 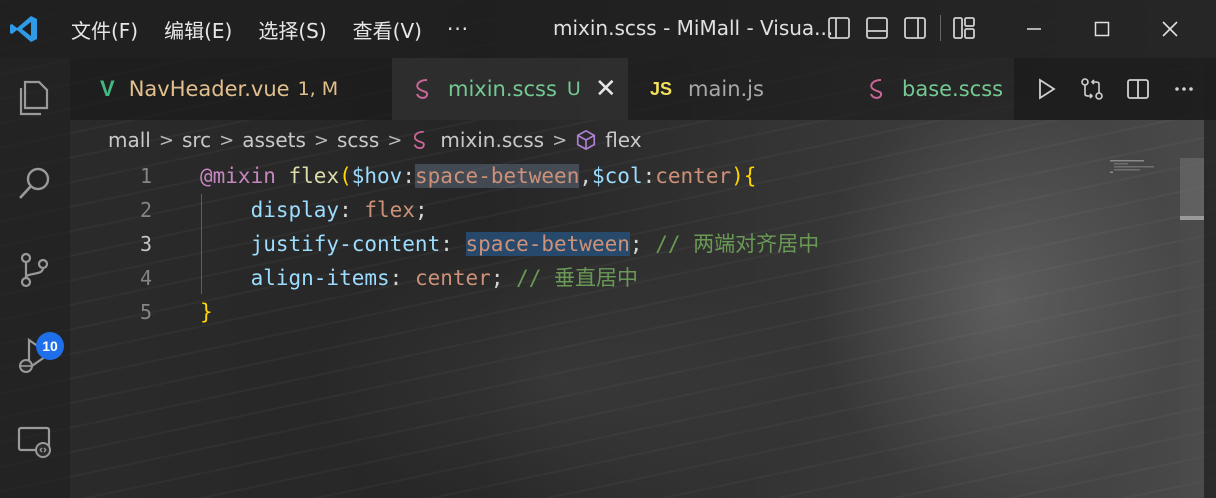 I want to click on code-token: ,, so click(x=586, y=176).